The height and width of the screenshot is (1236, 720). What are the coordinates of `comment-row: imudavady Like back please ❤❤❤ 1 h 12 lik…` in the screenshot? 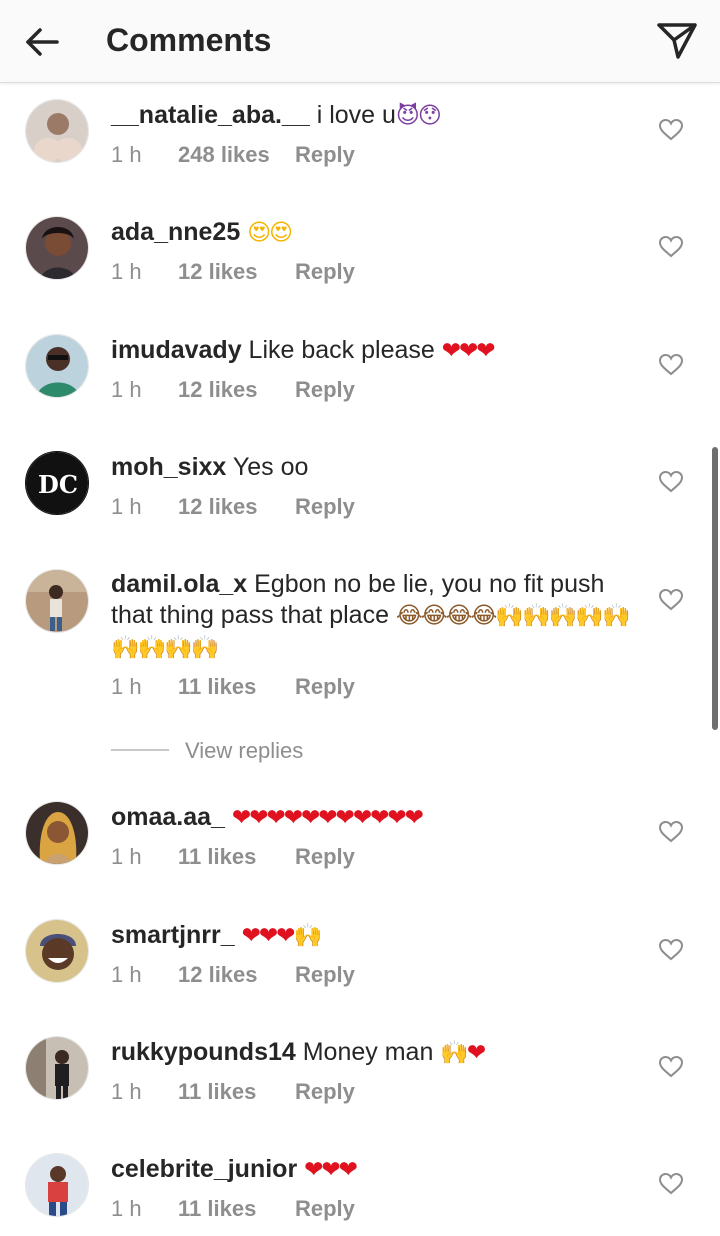 It's located at (360, 379).